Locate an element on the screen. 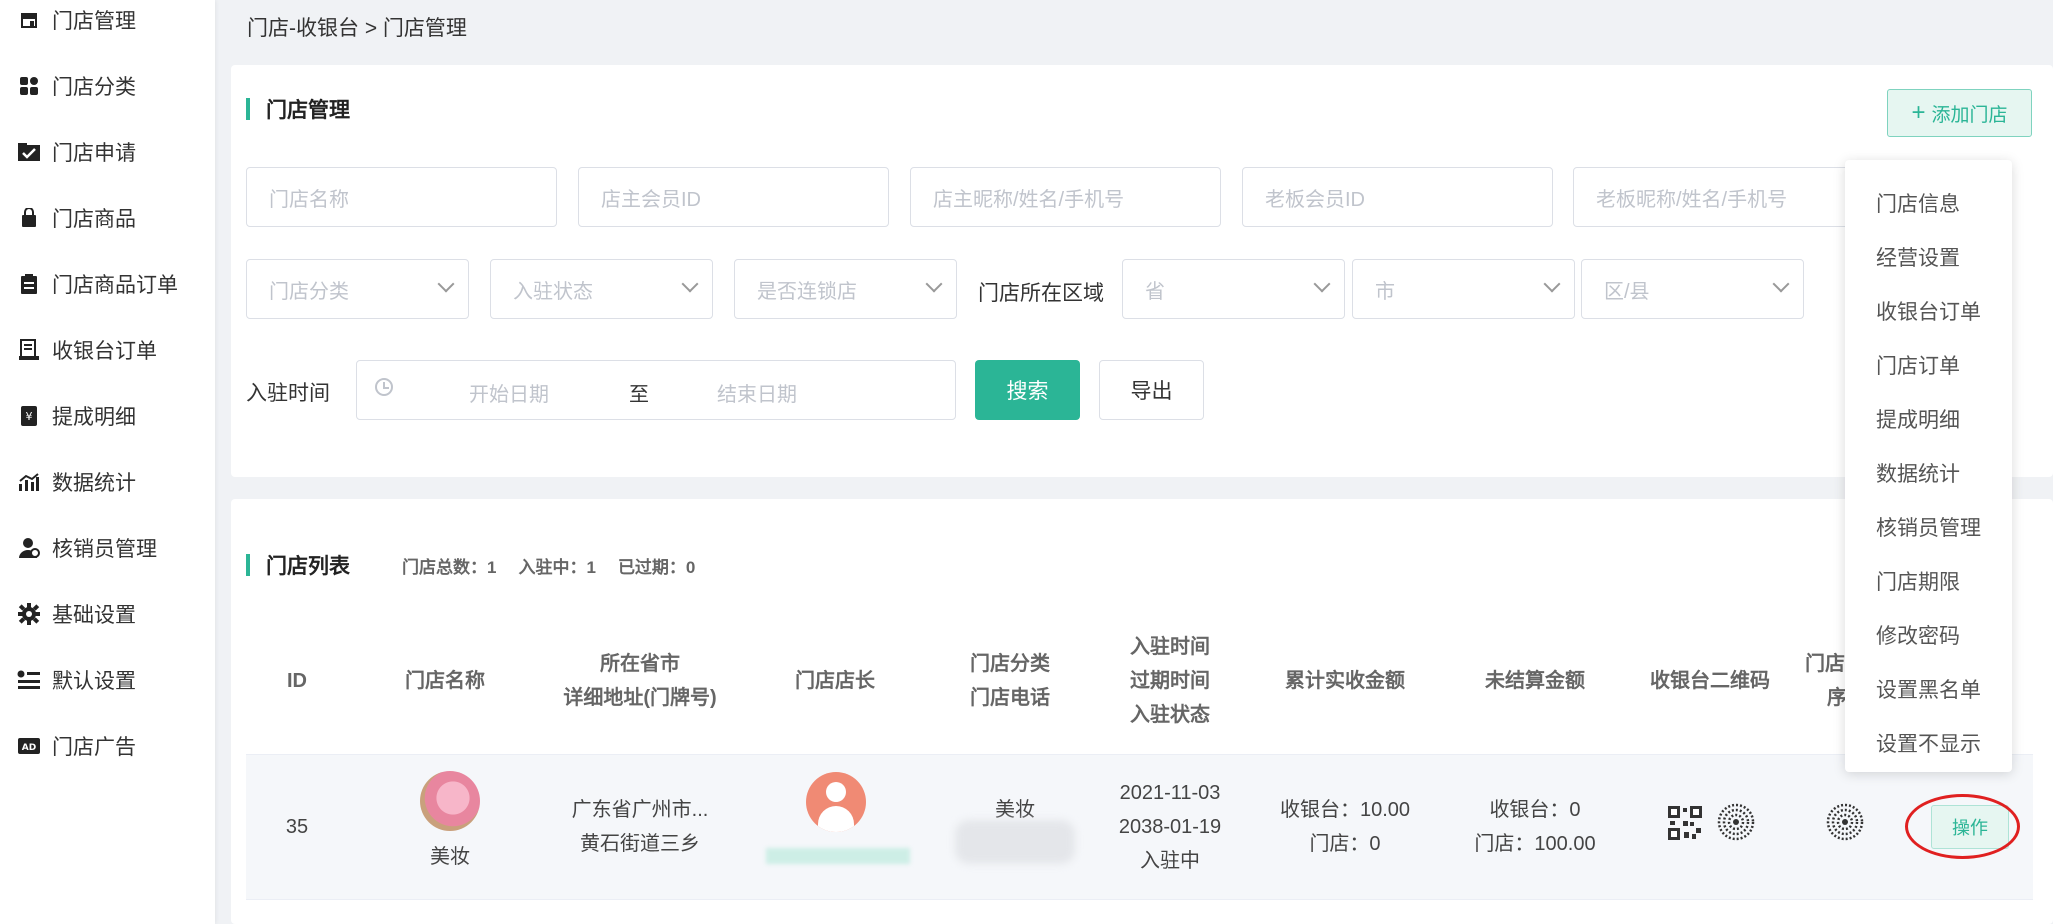 The height and width of the screenshot is (924, 2053). cell-total-amount: 收银台：10.00 门店：0 is located at coordinates (1345, 827).